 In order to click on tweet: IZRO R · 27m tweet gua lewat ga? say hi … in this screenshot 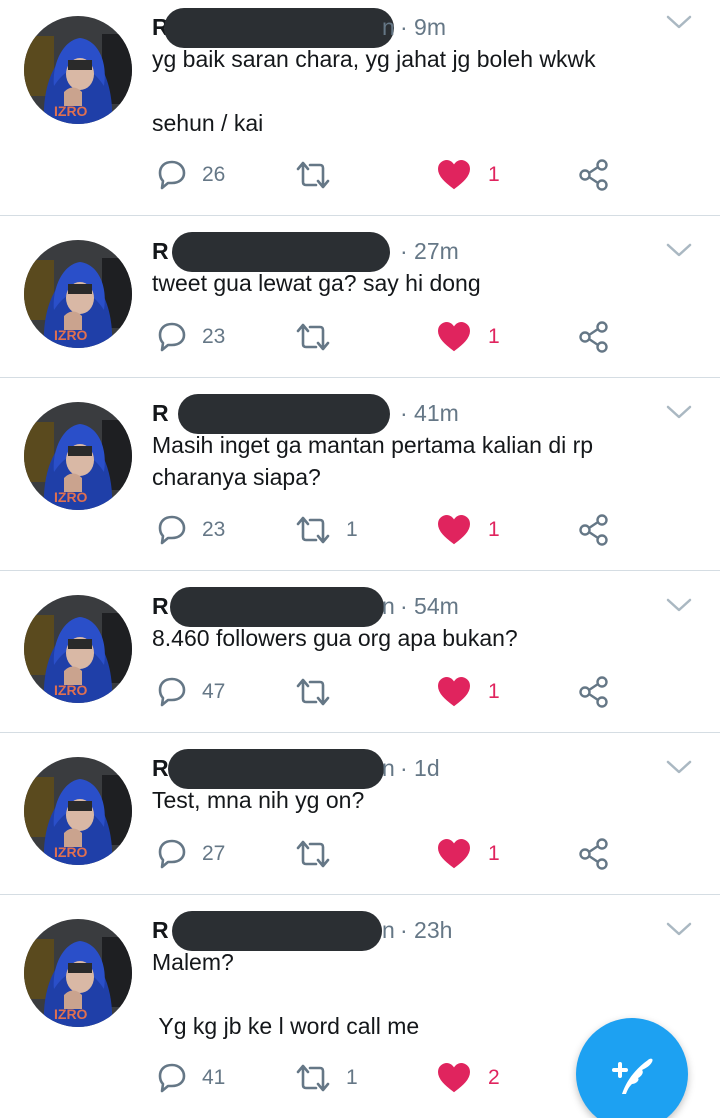, I will do `click(360, 296)`.